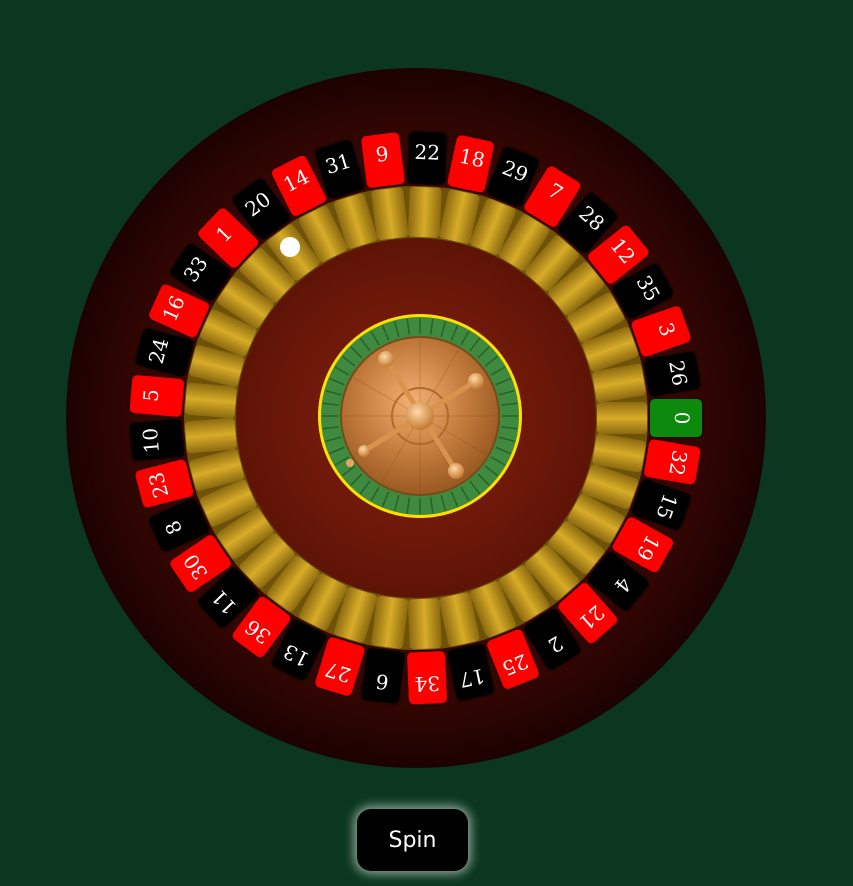 The image size is (853, 886). Describe the element at coordinates (678, 462) in the screenshot. I see `pocket-number: 32` at that location.